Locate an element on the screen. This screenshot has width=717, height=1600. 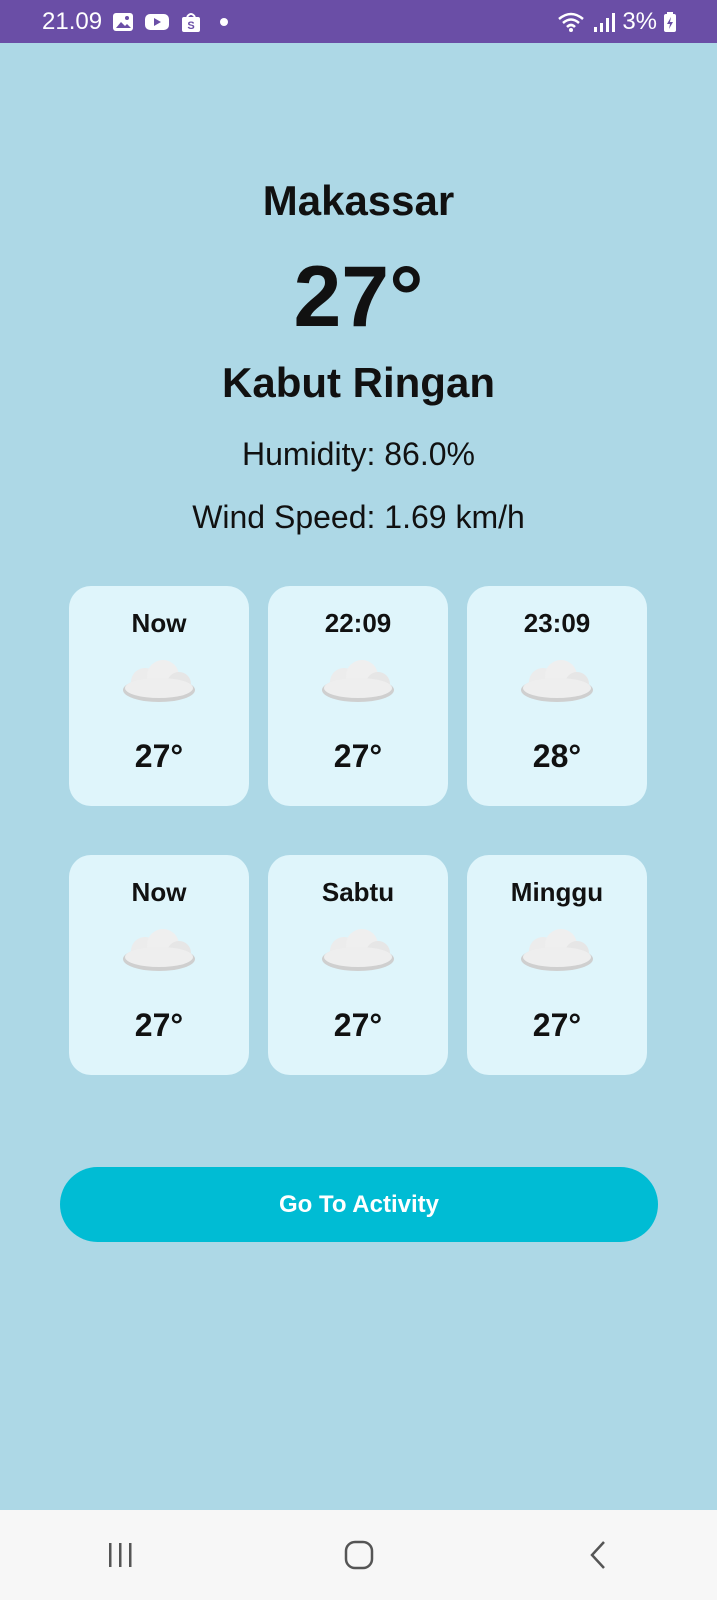
battery-charging-icon is located at coordinates (670, 22).